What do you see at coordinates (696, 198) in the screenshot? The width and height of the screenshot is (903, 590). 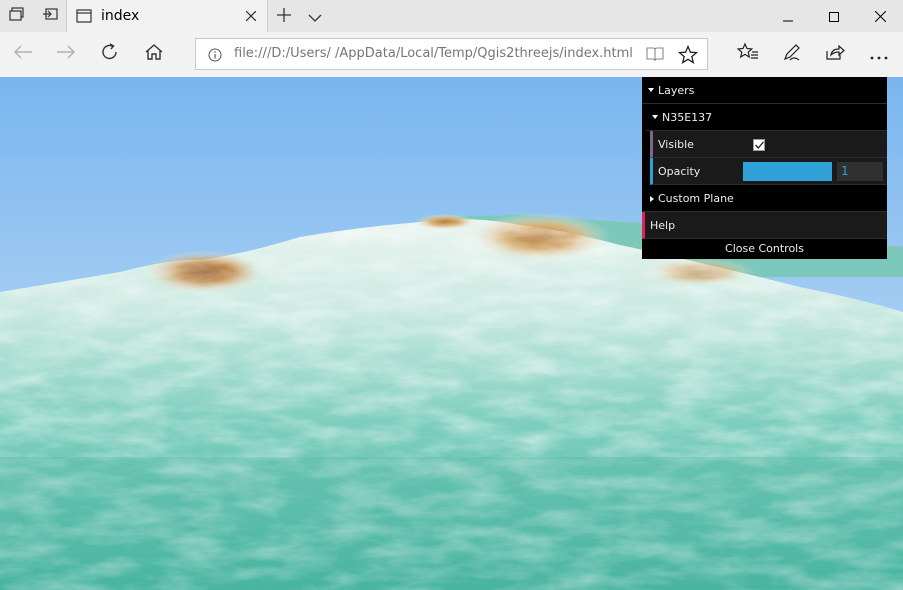 I see `custom-plane-label: Custom Plane` at bounding box center [696, 198].